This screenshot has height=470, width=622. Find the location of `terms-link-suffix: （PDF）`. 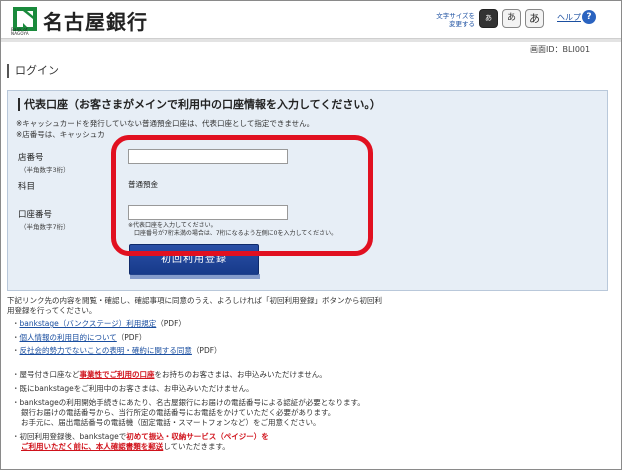

terms-link-suffix: （PDF） is located at coordinates (171, 323).